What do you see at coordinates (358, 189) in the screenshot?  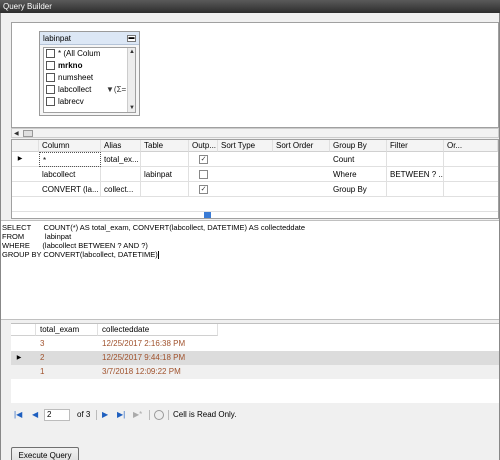 I see `cell-group-by: Group By` at bounding box center [358, 189].